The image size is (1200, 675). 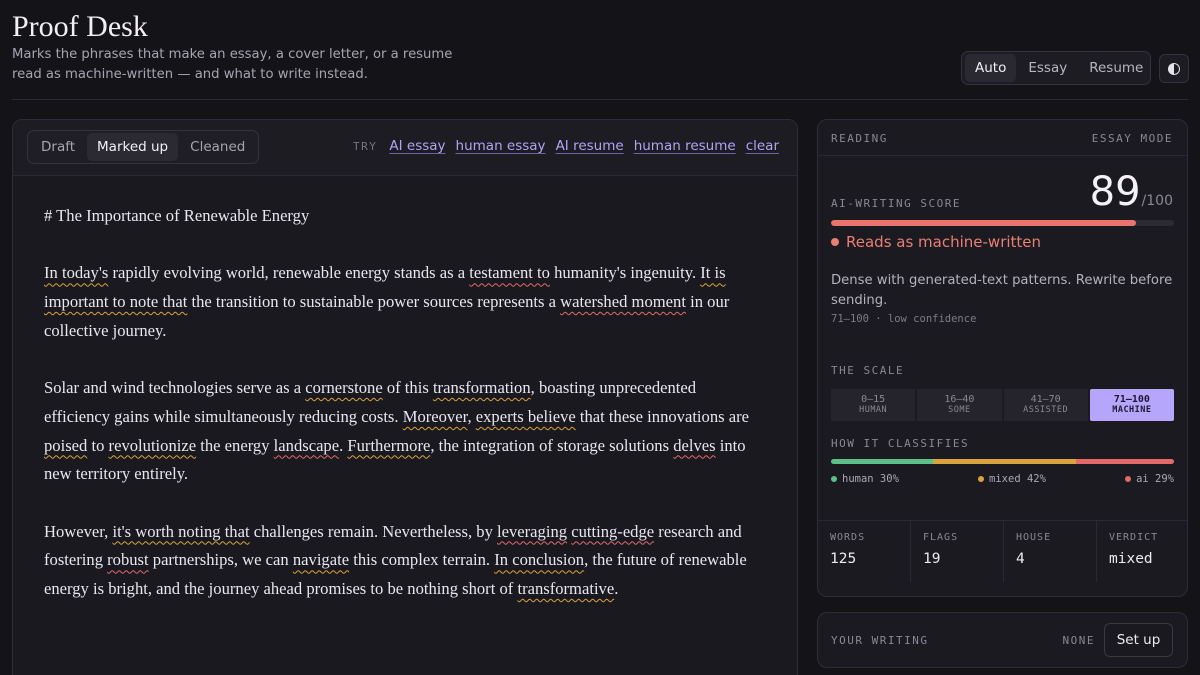 What do you see at coordinates (1046, 410) in the screenshot?
I see `scale-name: ASSISTED` at bounding box center [1046, 410].